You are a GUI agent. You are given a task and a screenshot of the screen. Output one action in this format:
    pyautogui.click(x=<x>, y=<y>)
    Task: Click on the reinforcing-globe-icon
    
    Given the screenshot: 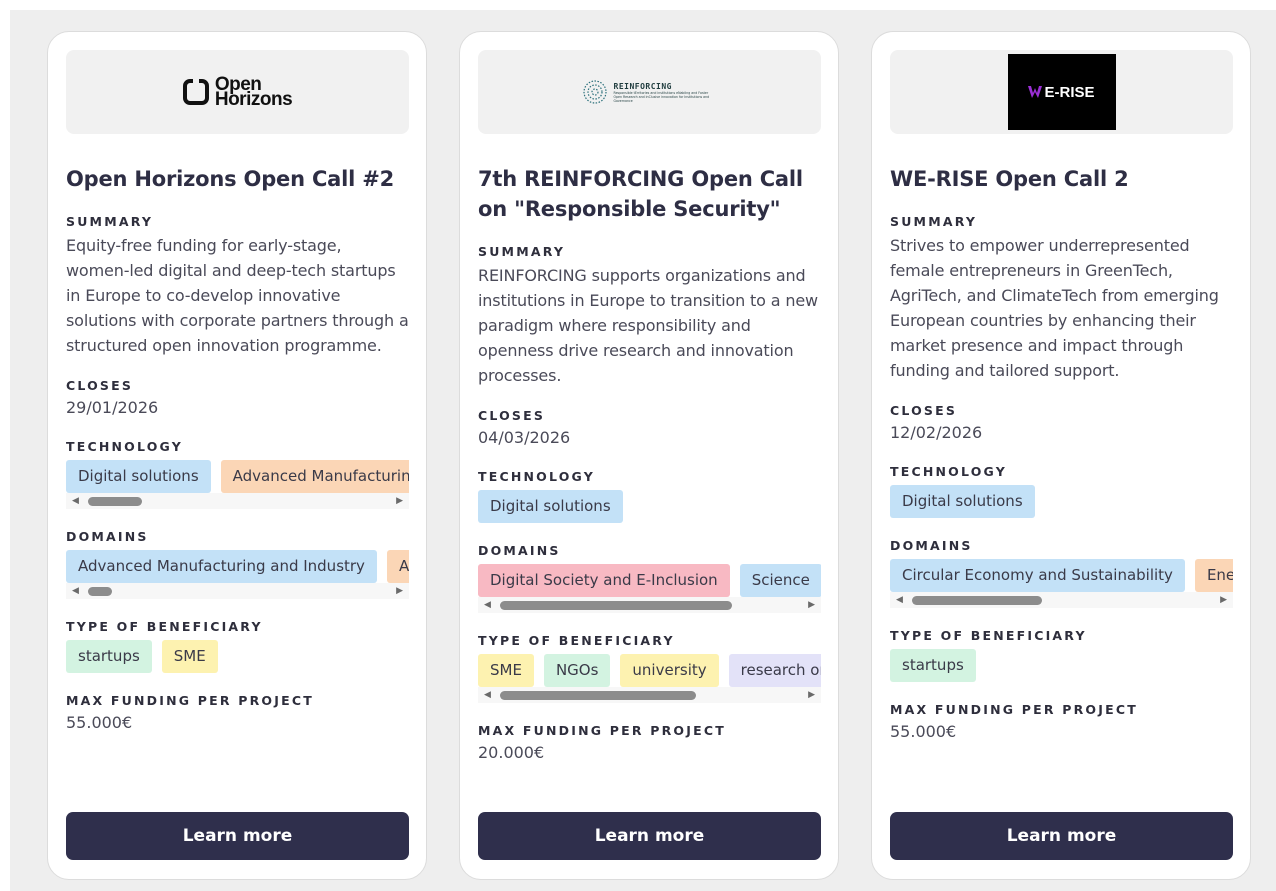 What is the action you would take?
    pyautogui.click(x=594, y=92)
    